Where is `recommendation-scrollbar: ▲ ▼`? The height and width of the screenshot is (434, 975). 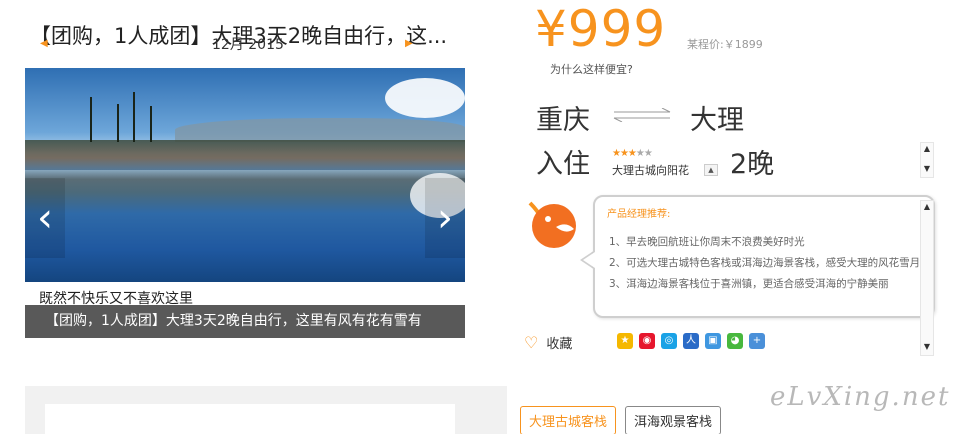 recommendation-scrollbar: ▲ ▼ is located at coordinates (927, 278).